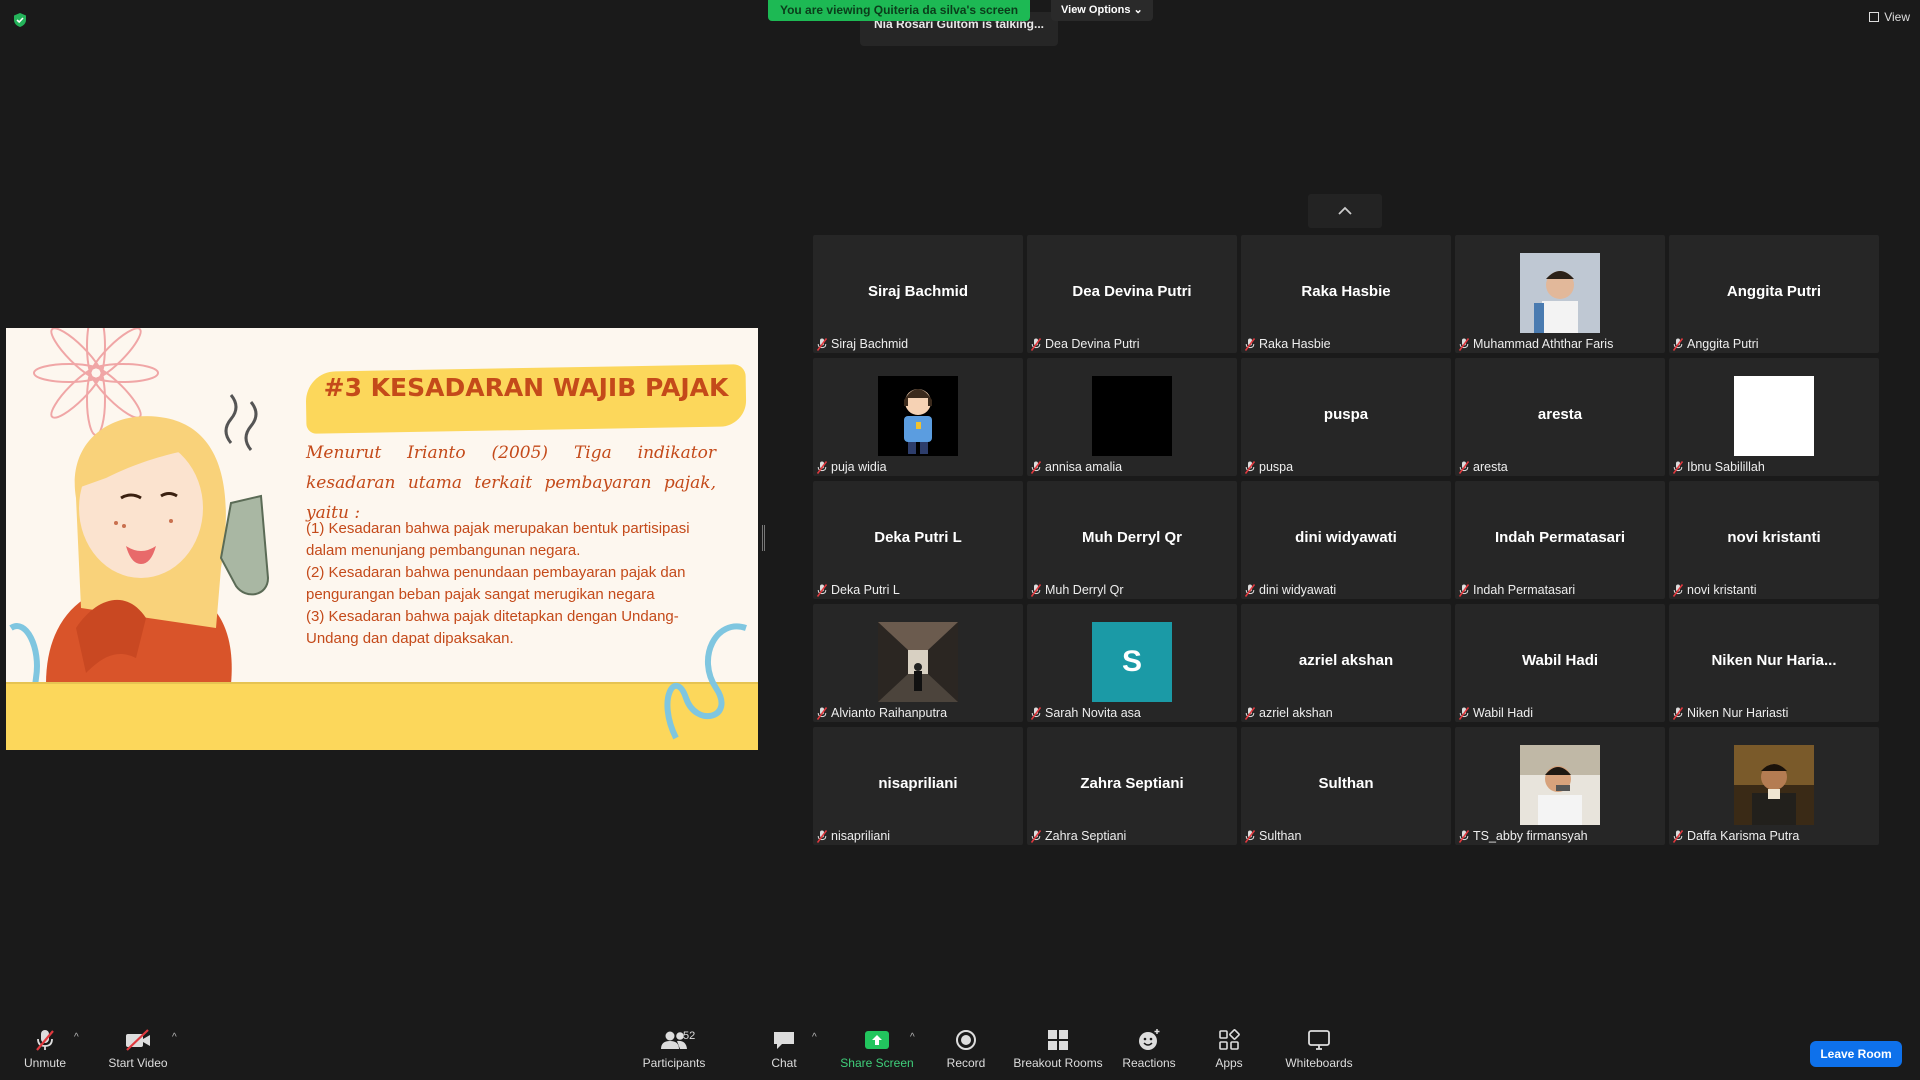 This screenshot has height=1080, width=1920. I want to click on view-options-button: View Options ⌄, so click(1102, 10).